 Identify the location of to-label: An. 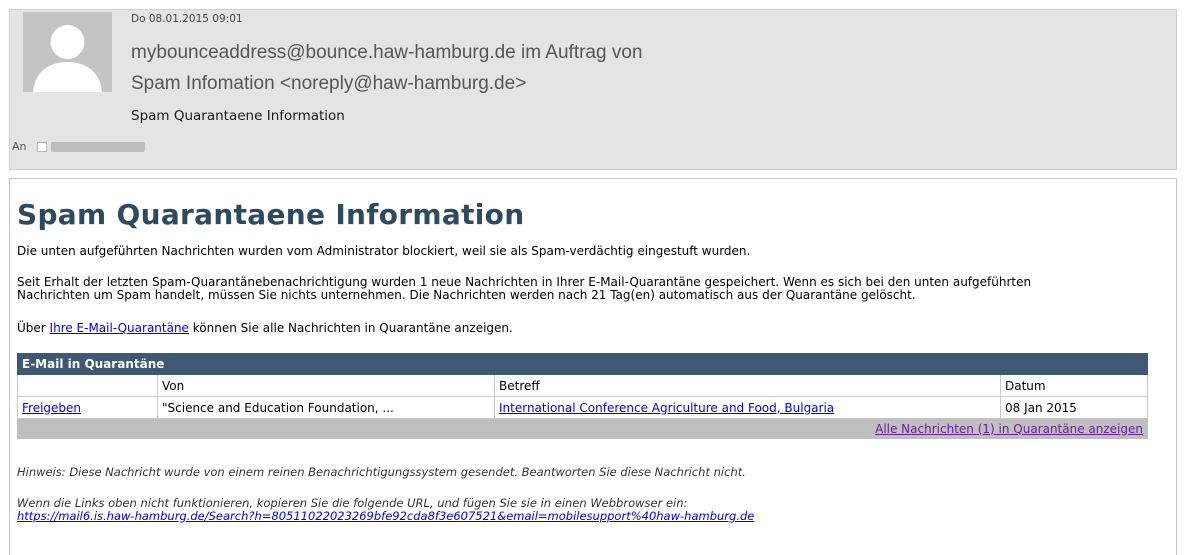
(19, 146).